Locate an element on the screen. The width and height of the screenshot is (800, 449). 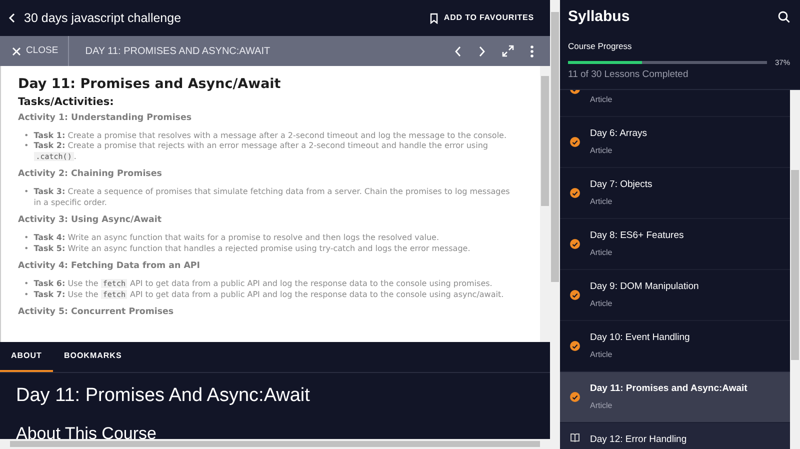
task-item: Task 1: Create a promise that resolves with a message after a 2-second timeout and log the message to the console. is located at coordinates (270, 136).